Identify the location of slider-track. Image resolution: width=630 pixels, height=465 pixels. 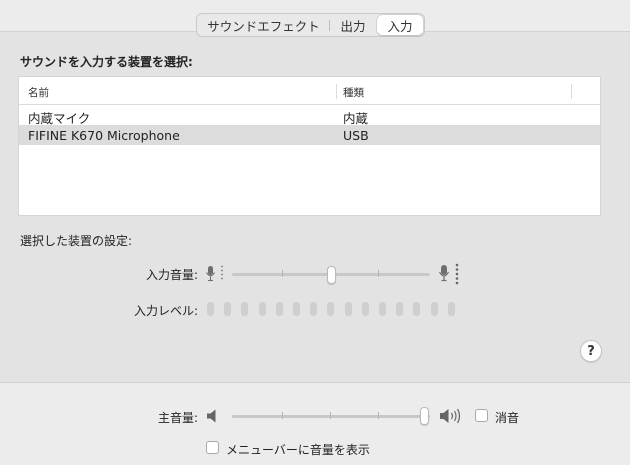
(331, 416).